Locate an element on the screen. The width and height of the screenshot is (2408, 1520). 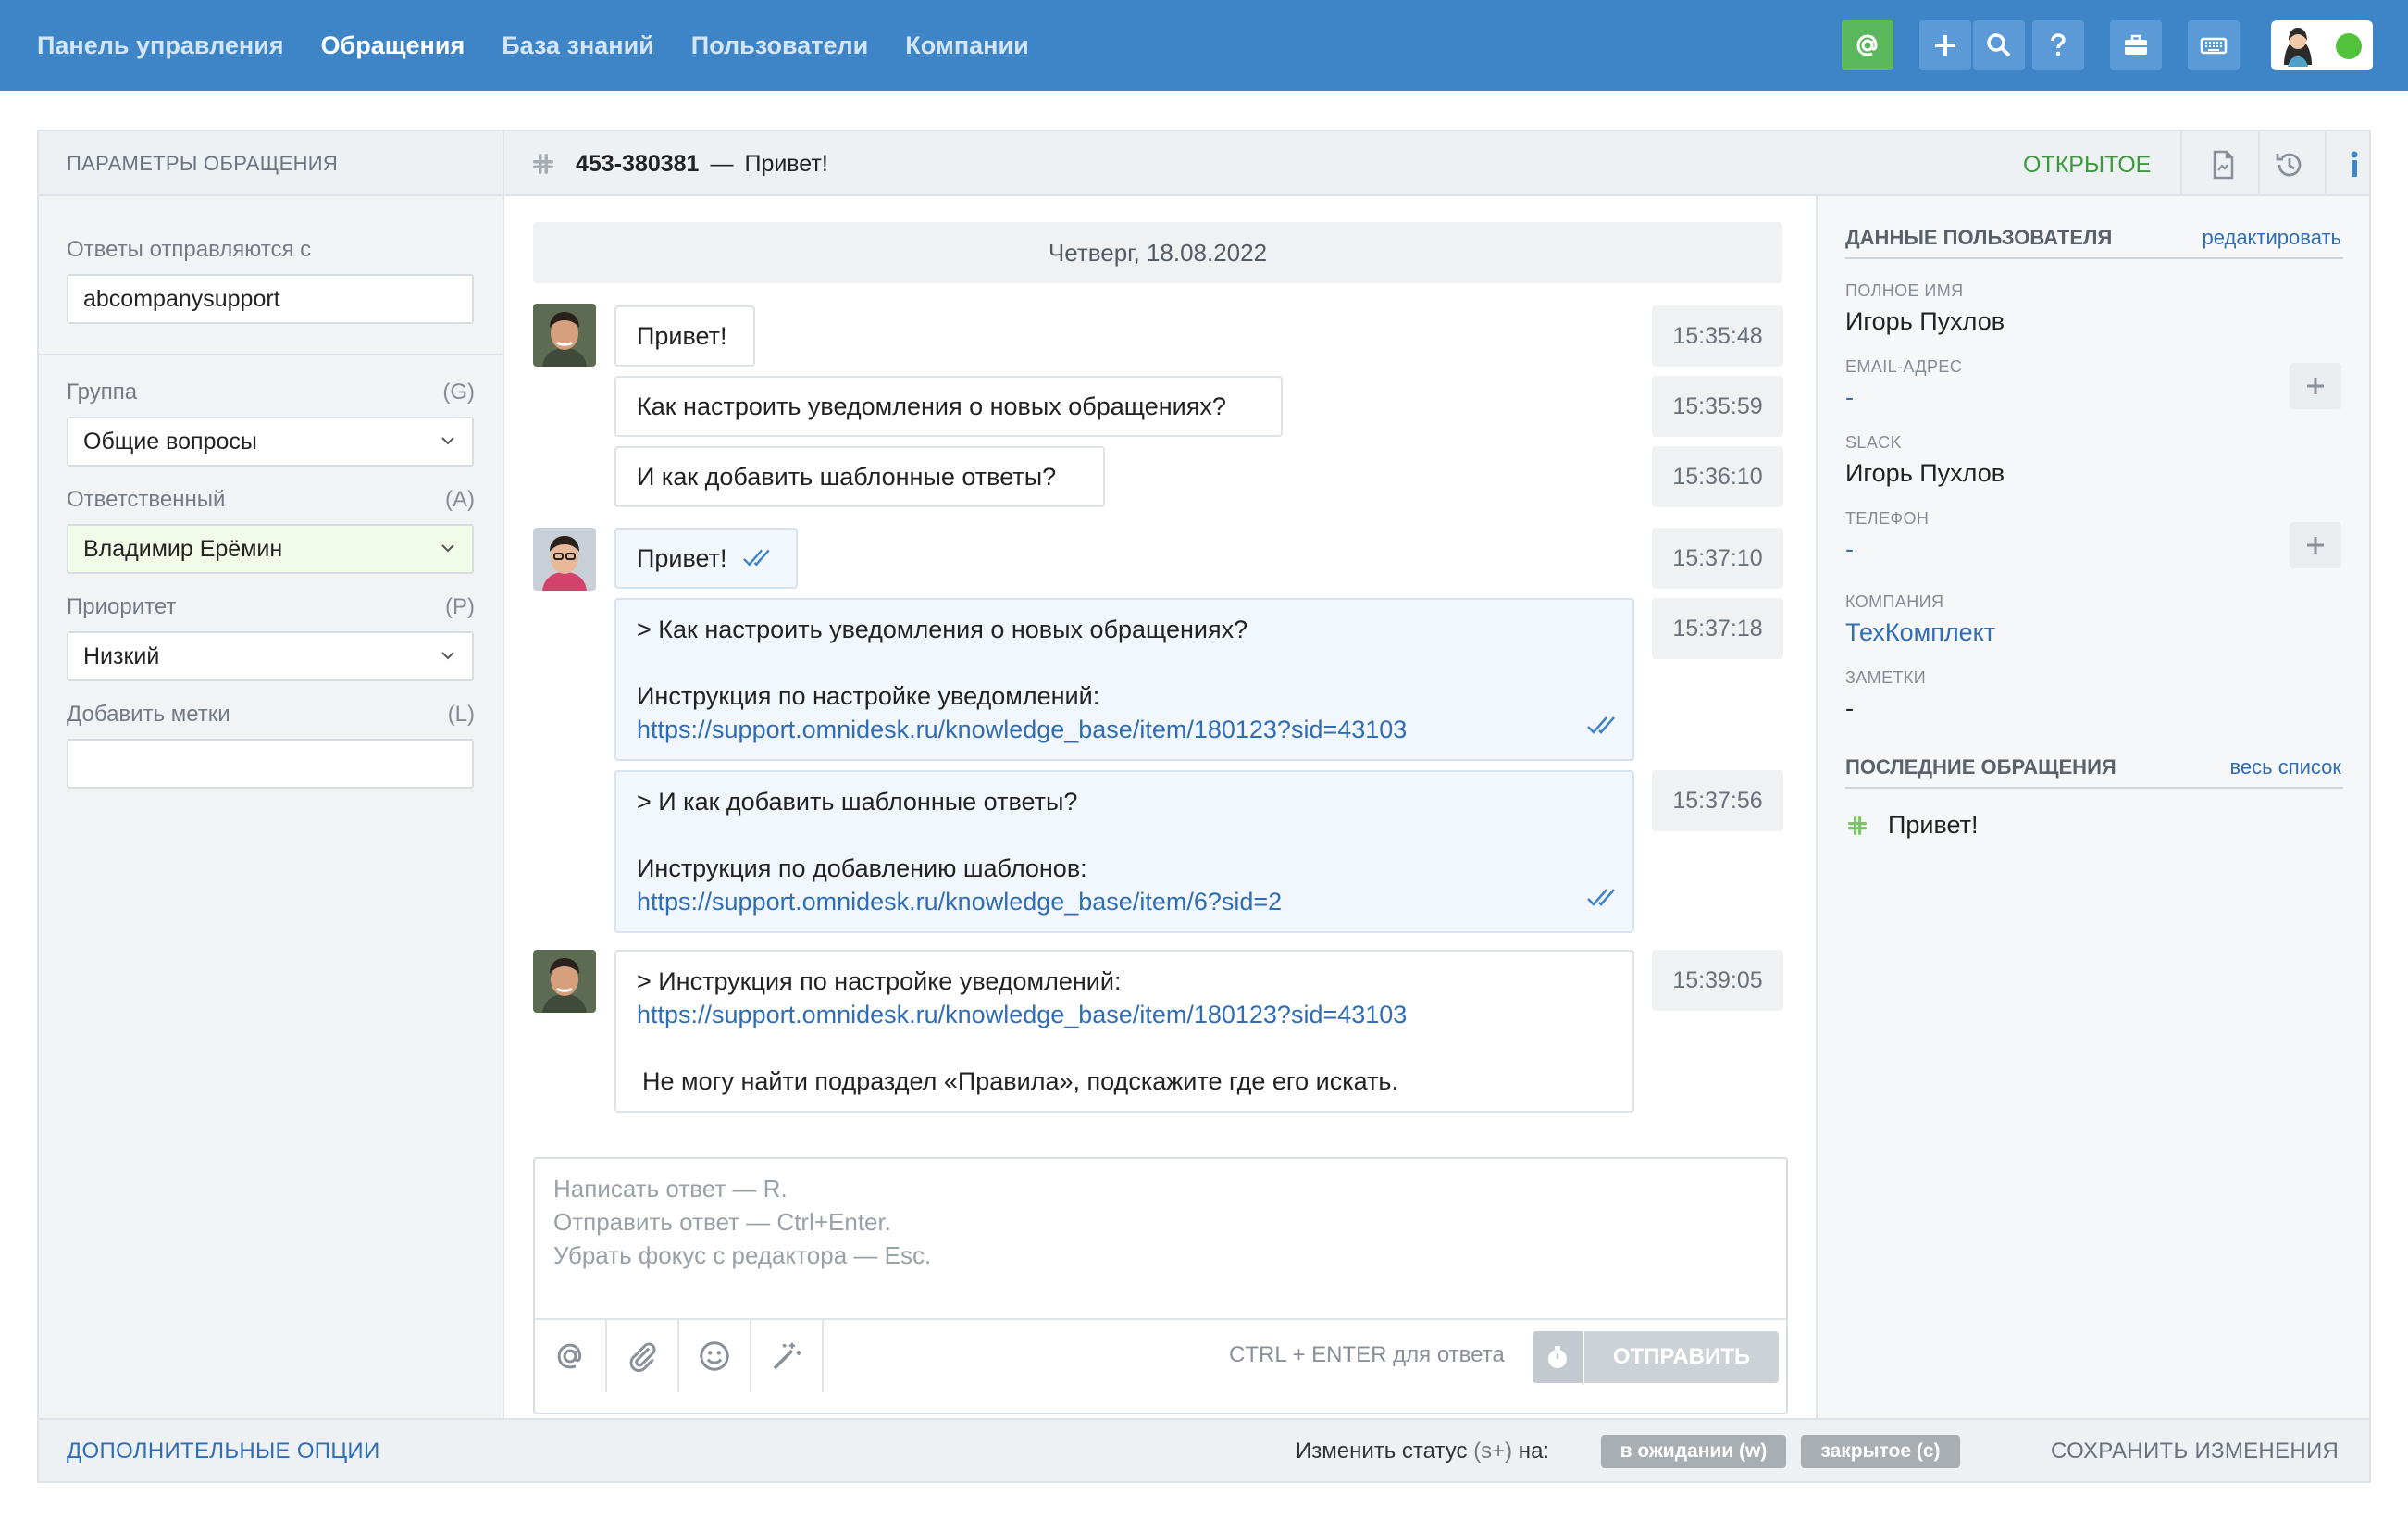
phone-value: - is located at coordinates (1849, 549).